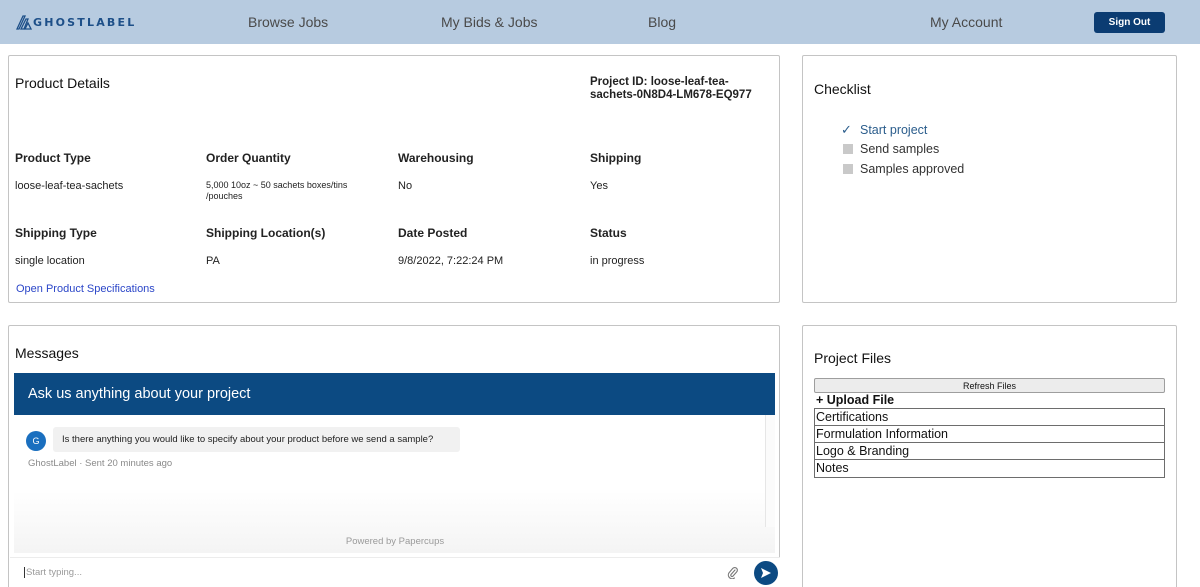  What do you see at coordinates (989, 385) in the screenshot?
I see `refresh-files-button: Refresh Files` at bounding box center [989, 385].